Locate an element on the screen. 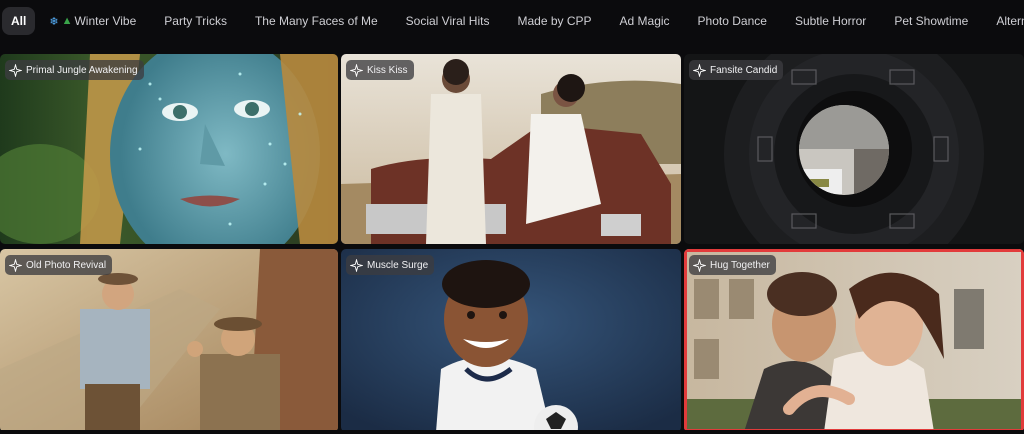 This screenshot has width=1024, height=434. tab-made-by-cpp: Made by CPP is located at coordinates (554, 21).